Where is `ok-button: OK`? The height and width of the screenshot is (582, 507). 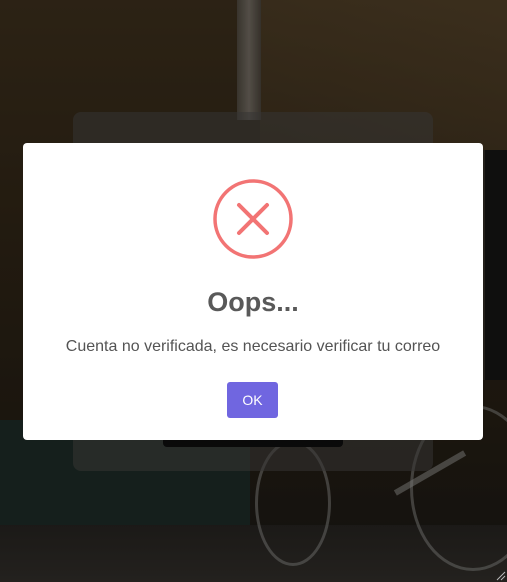
ok-button: OK is located at coordinates (252, 400).